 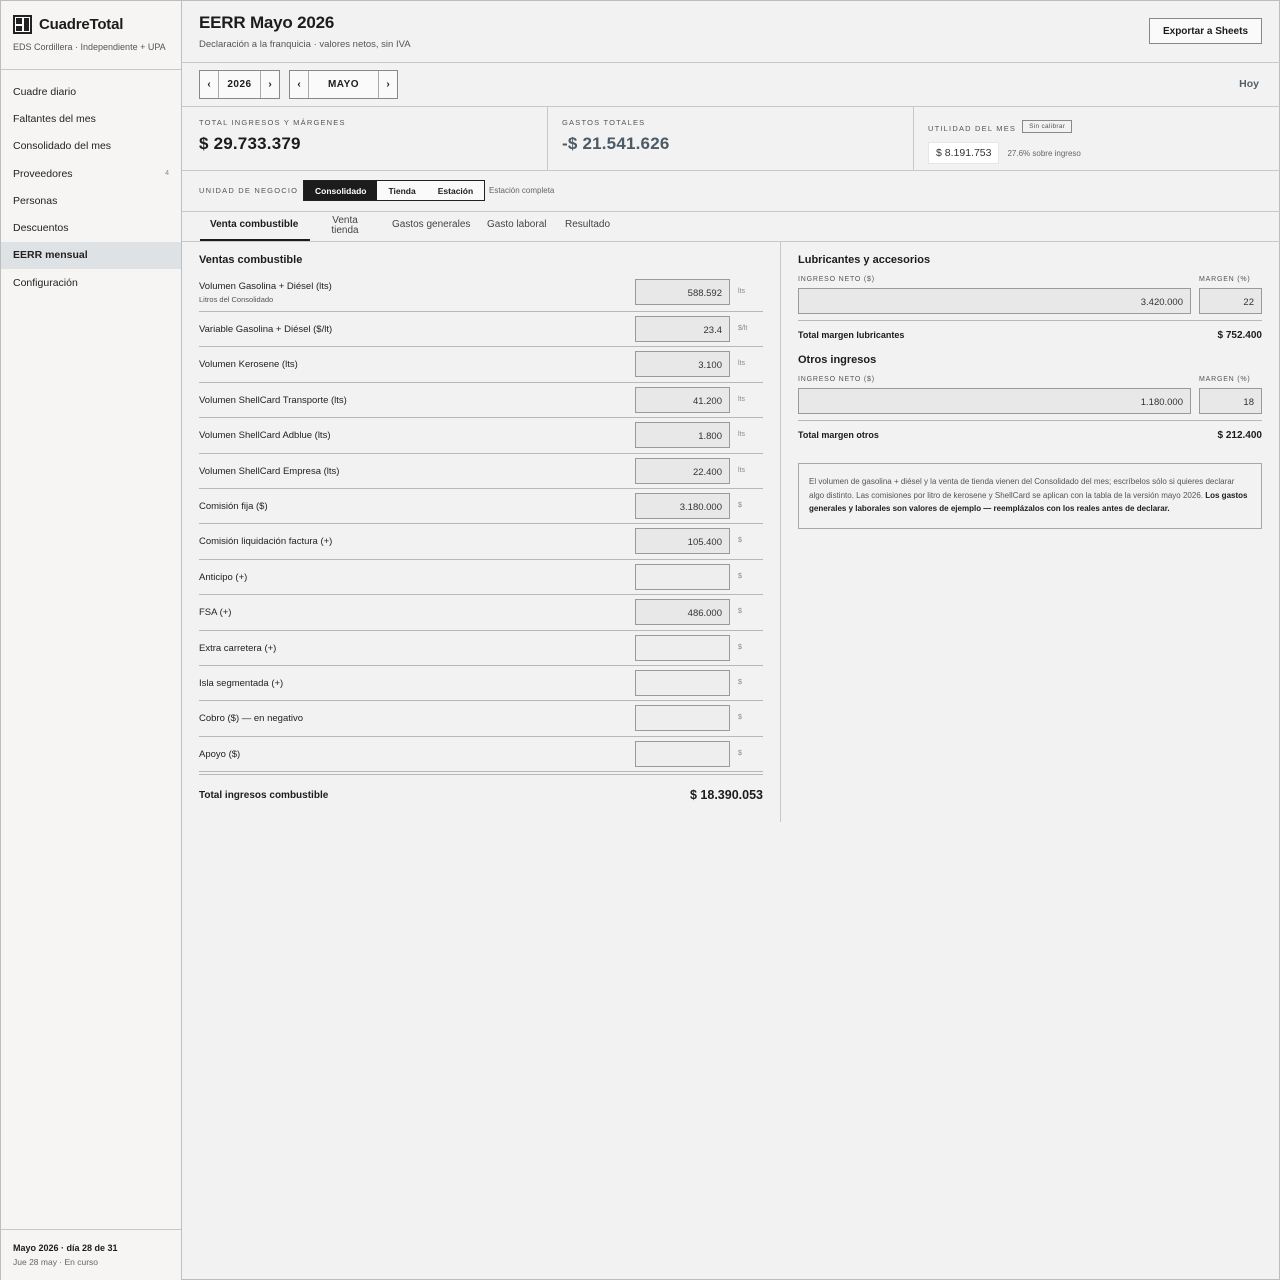 What do you see at coordinates (273, 400) in the screenshot?
I see `row-label: Volumen ShellCard Transporte (lts)` at bounding box center [273, 400].